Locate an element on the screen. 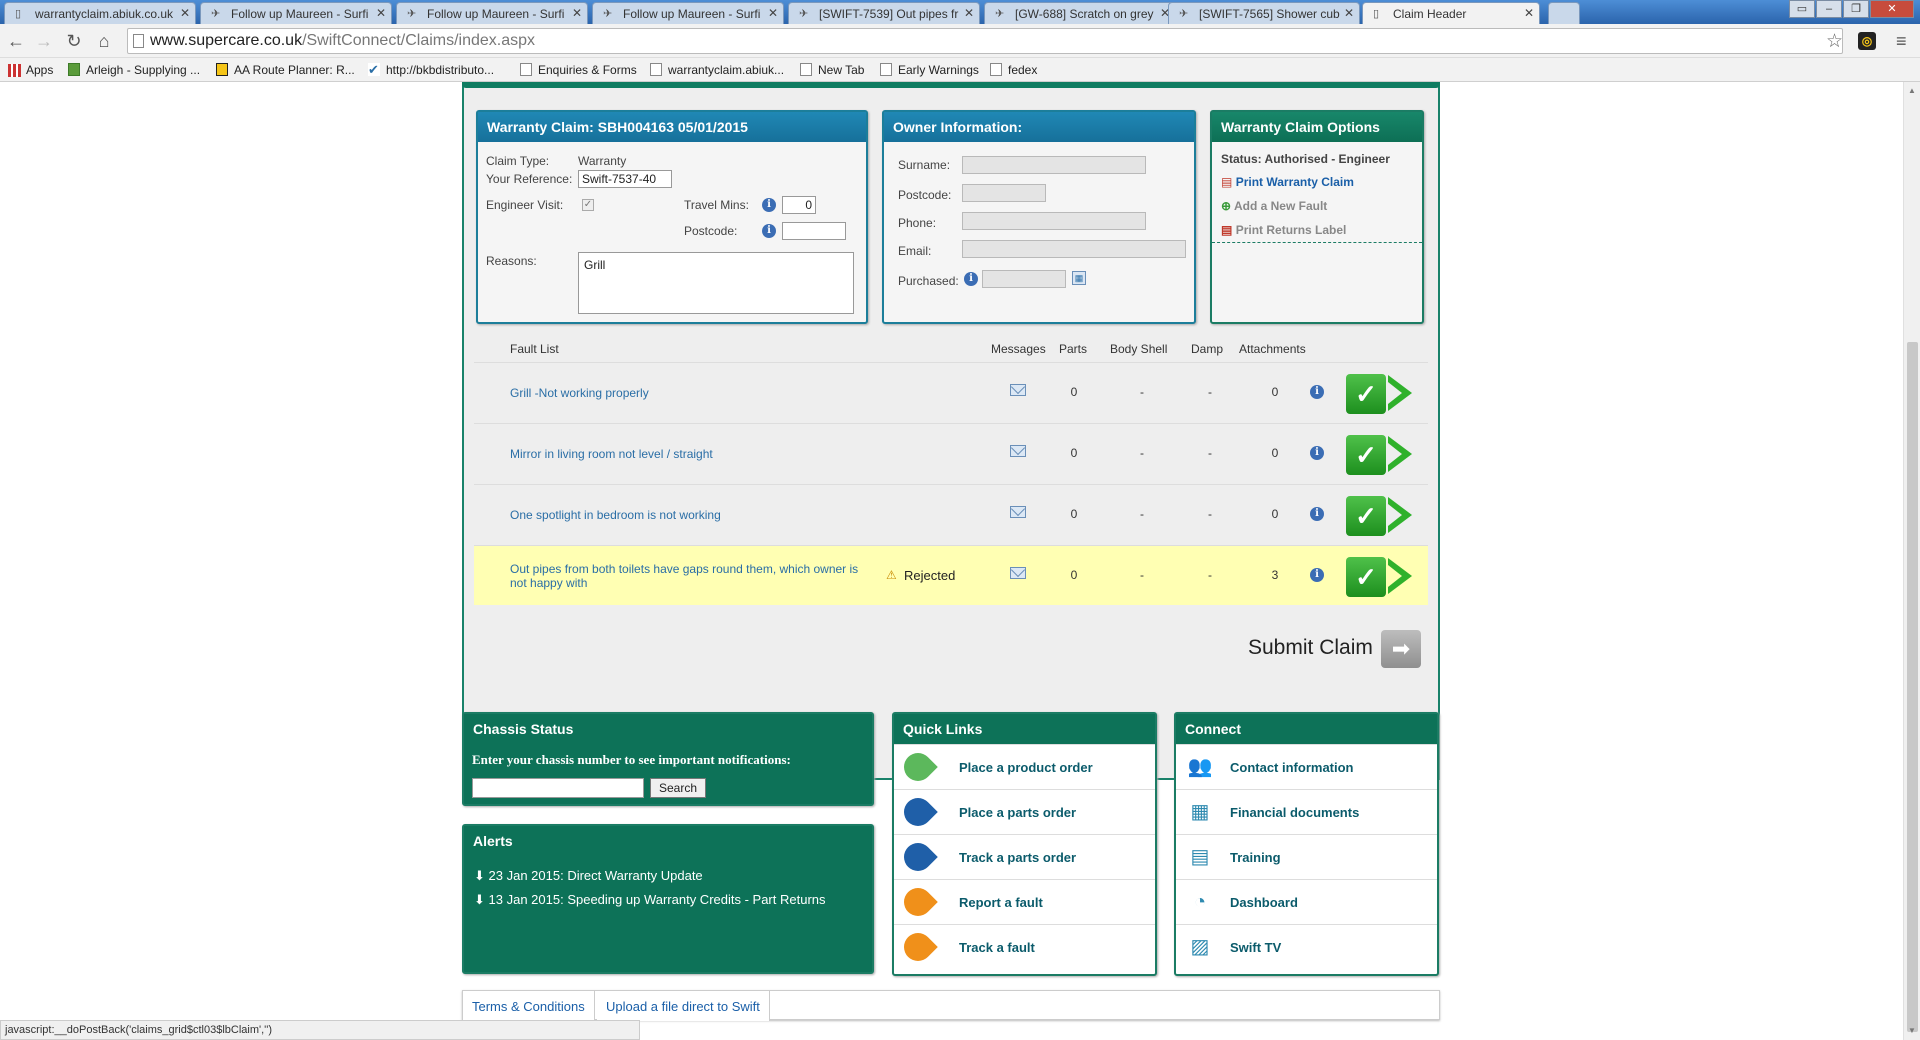 This screenshot has height=1040, width=1920. body-shell-header: Body Shell is located at coordinates (1139, 349).